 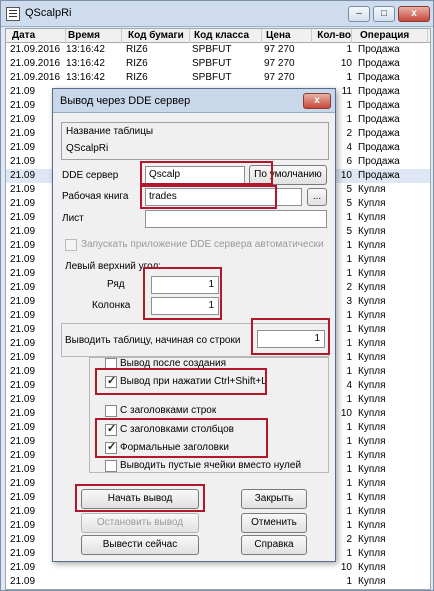 What do you see at coordinates (274, 499) in the screenshot?
I see `close-dialog-button: Закрыть` at bounding box center [274, 499].